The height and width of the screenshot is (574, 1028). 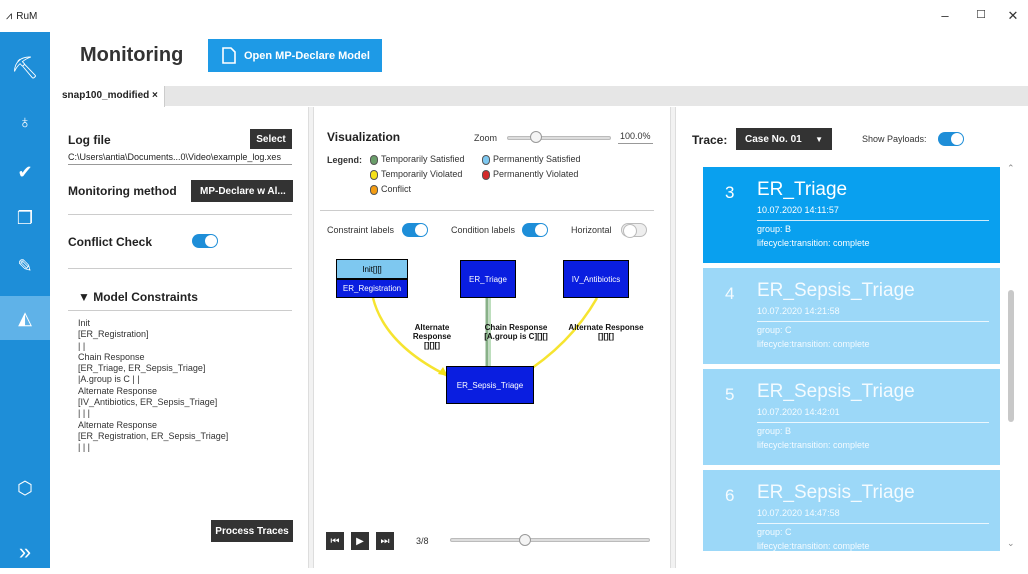 I want to click on event-time: 10.07.2020 14:47:58, so click(x=798, y=513).